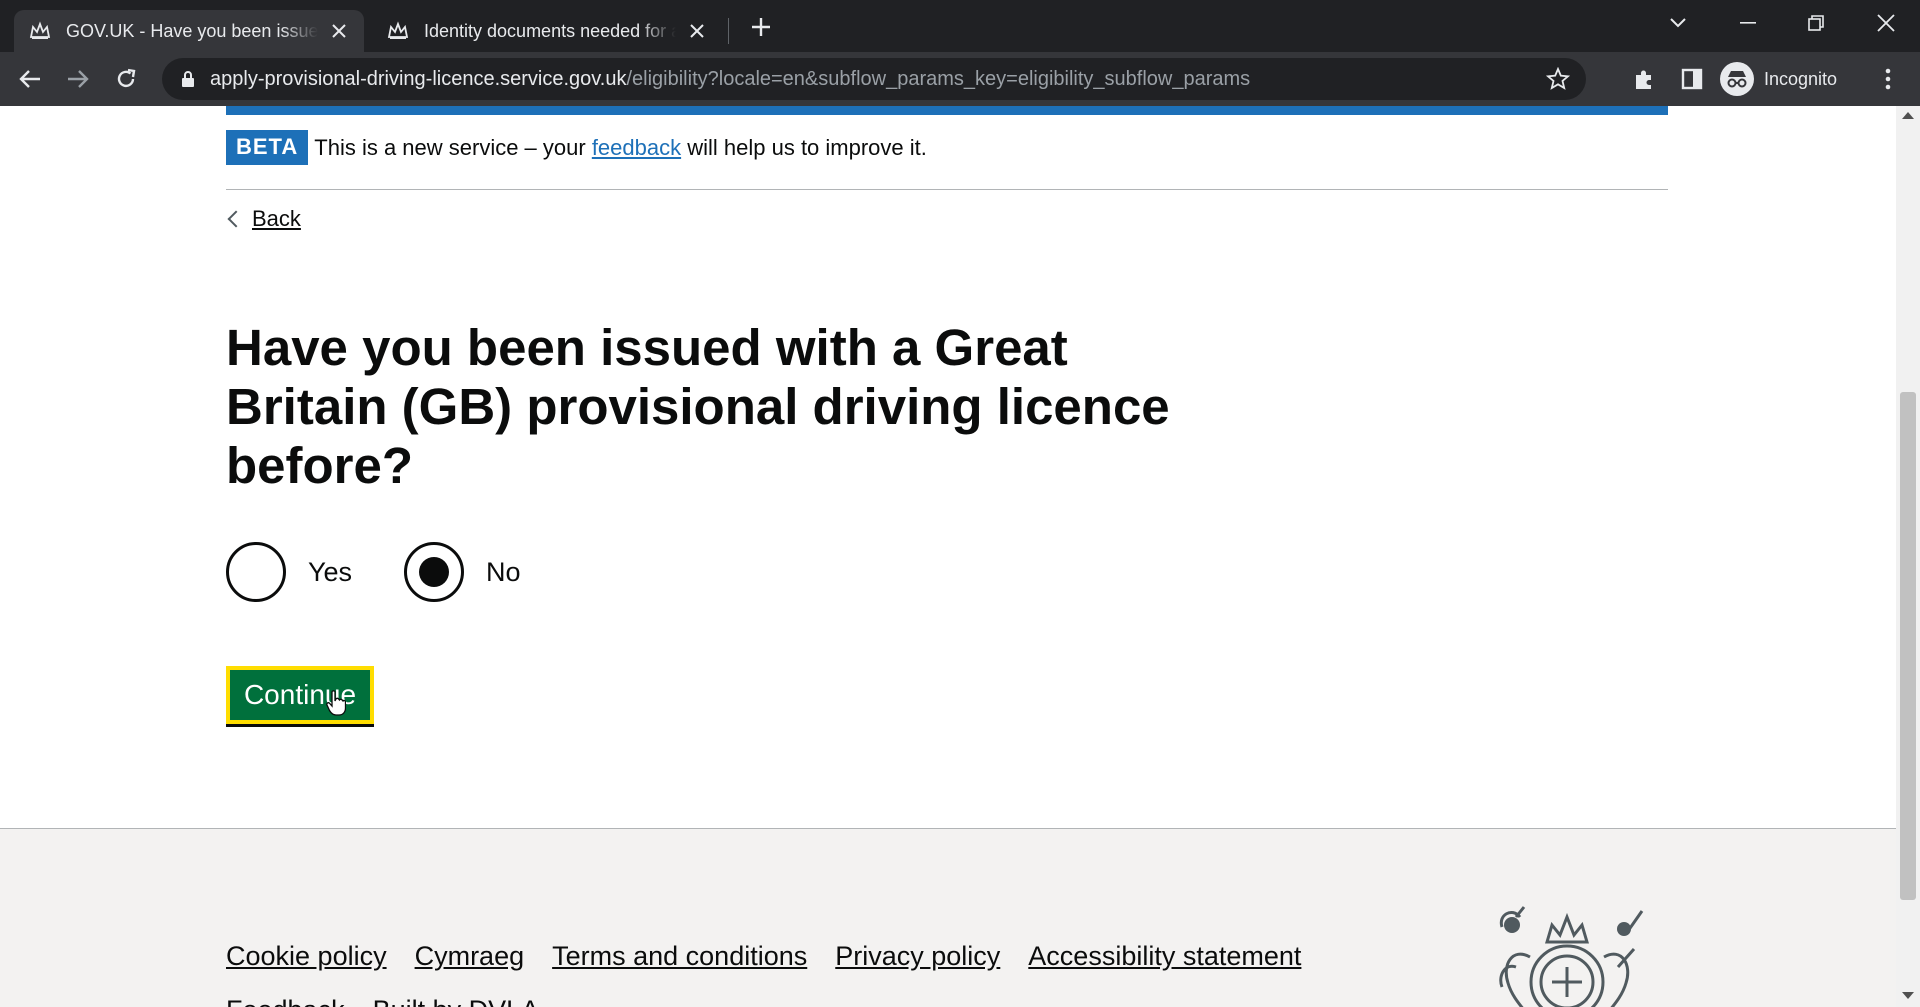 This screenshot has width=1920, height=1007. I want to click on footer-link-cookie-policy: Cookie policy, so click(306, 956).